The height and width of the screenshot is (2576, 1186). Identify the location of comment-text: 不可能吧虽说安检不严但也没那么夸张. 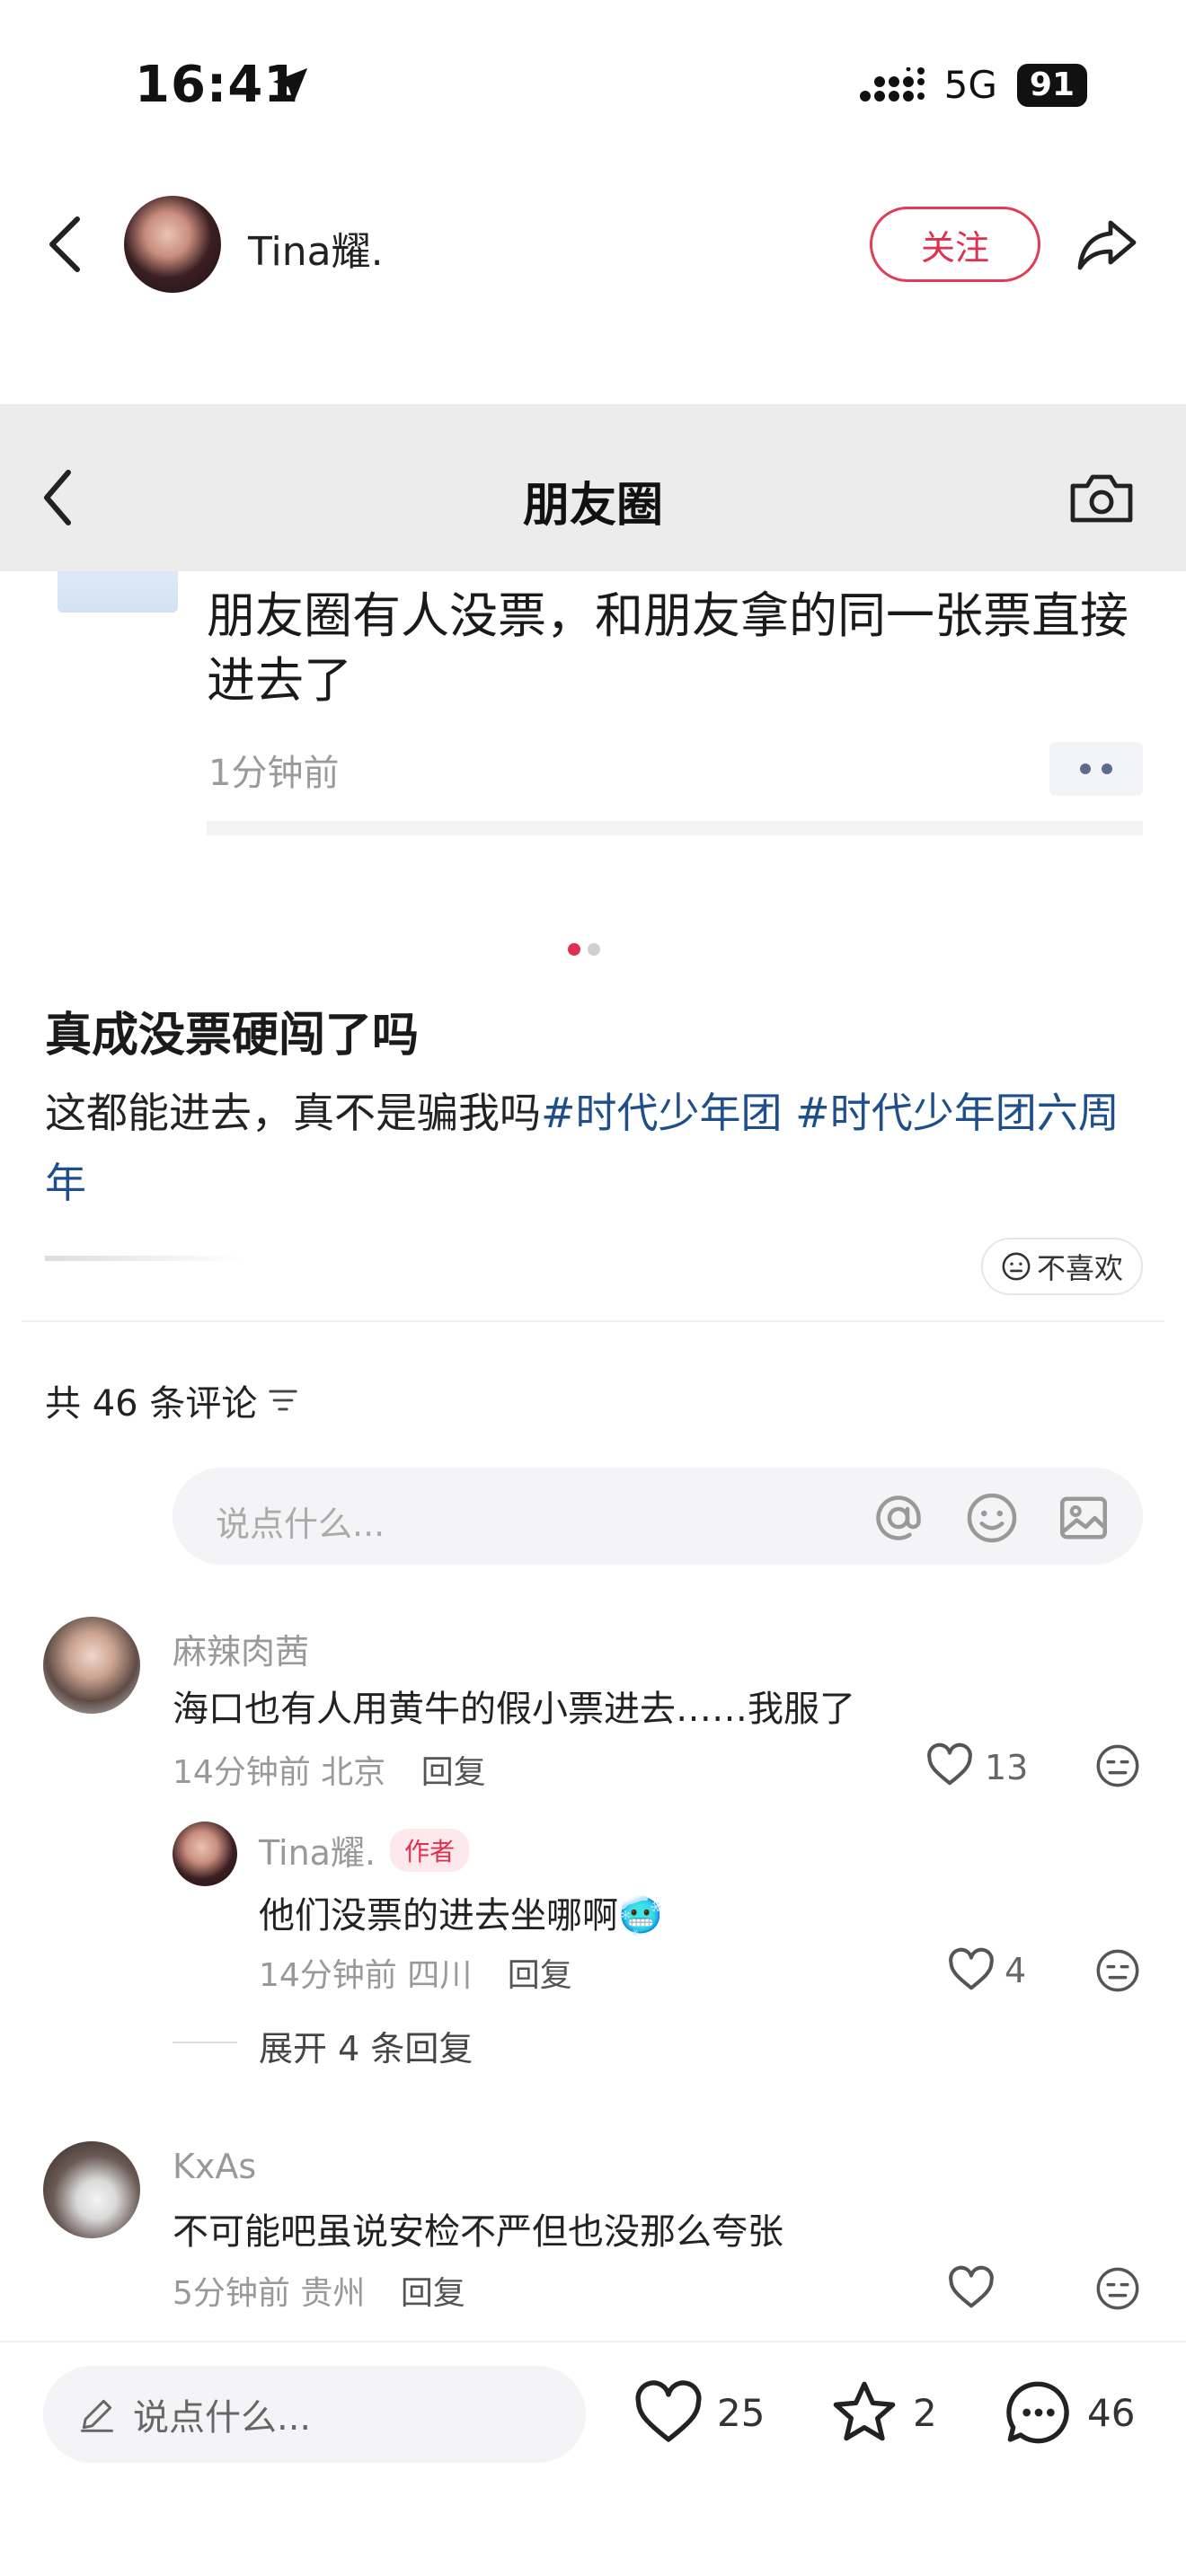
(478, 2228).